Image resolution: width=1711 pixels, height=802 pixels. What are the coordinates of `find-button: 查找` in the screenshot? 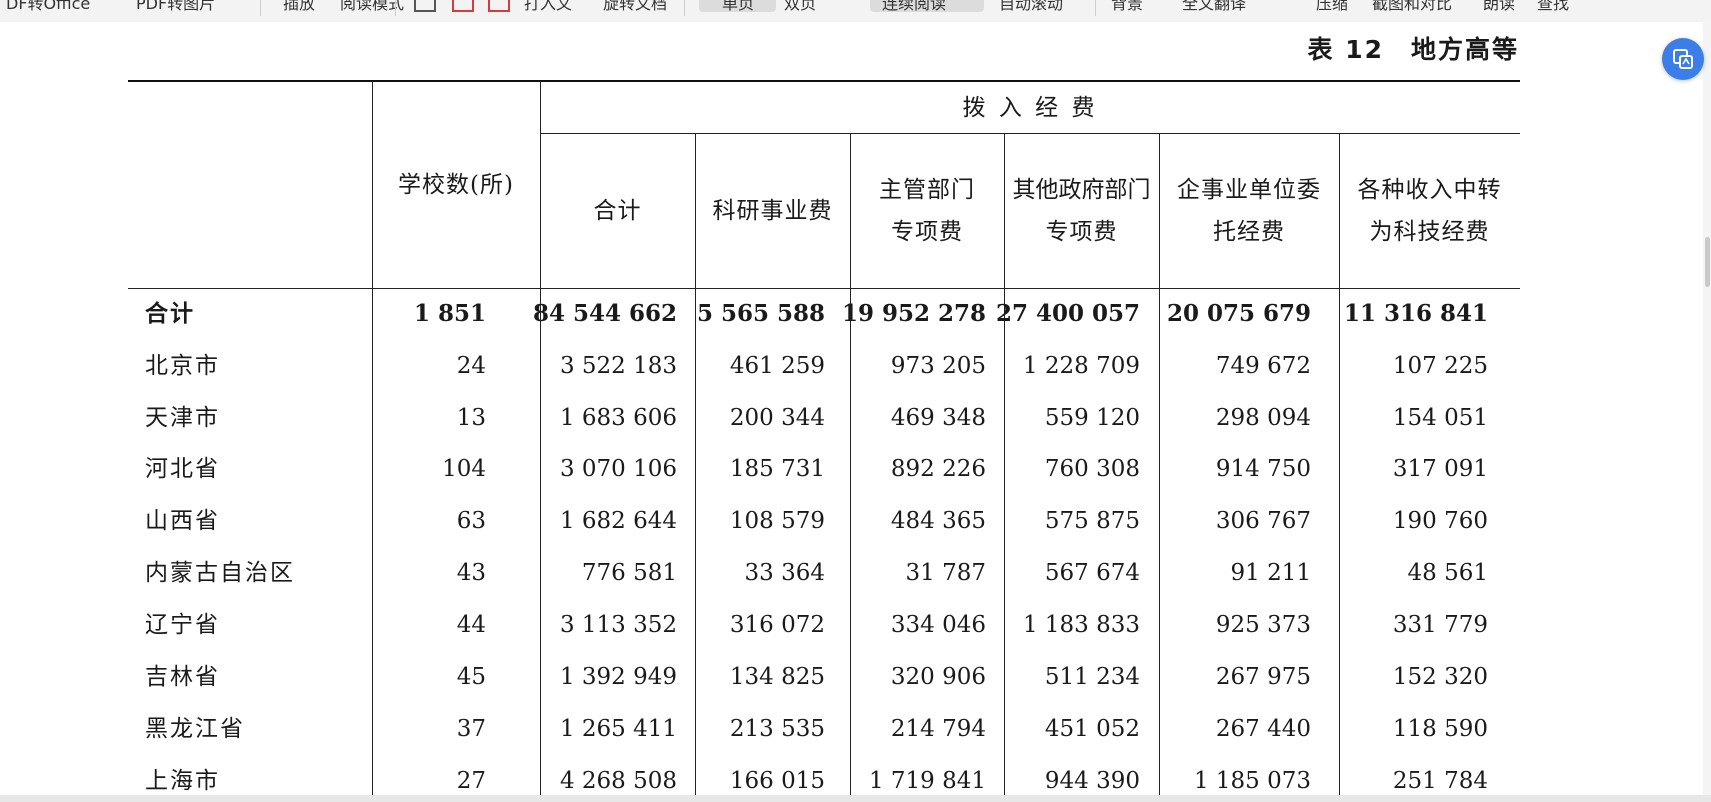 It's located at (1553, 7).